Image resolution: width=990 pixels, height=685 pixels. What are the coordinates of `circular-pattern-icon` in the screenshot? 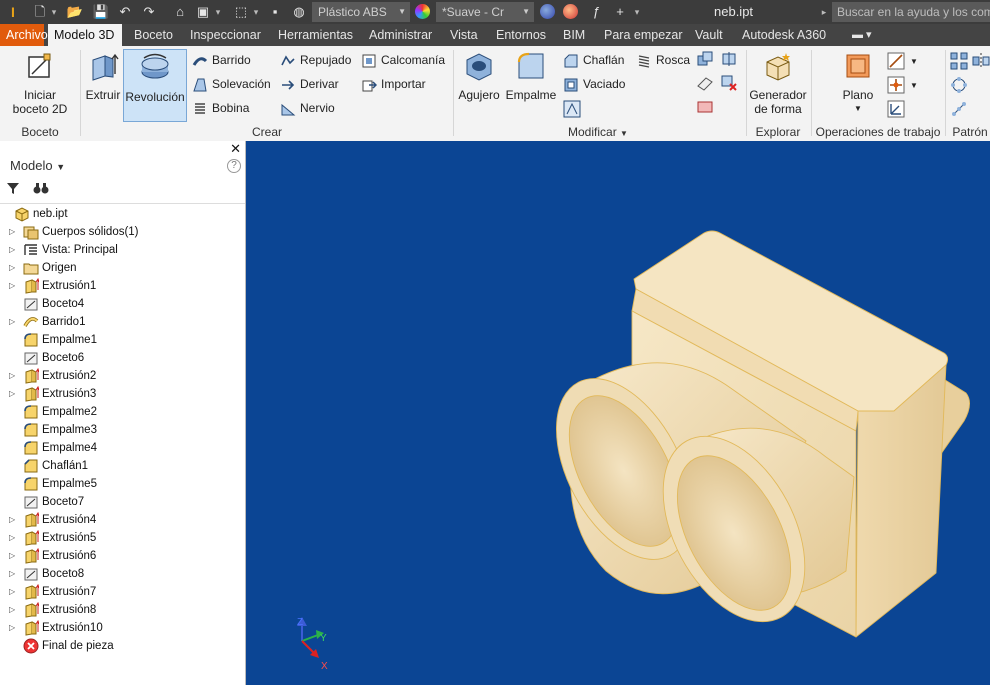 It's located at (959, 85).